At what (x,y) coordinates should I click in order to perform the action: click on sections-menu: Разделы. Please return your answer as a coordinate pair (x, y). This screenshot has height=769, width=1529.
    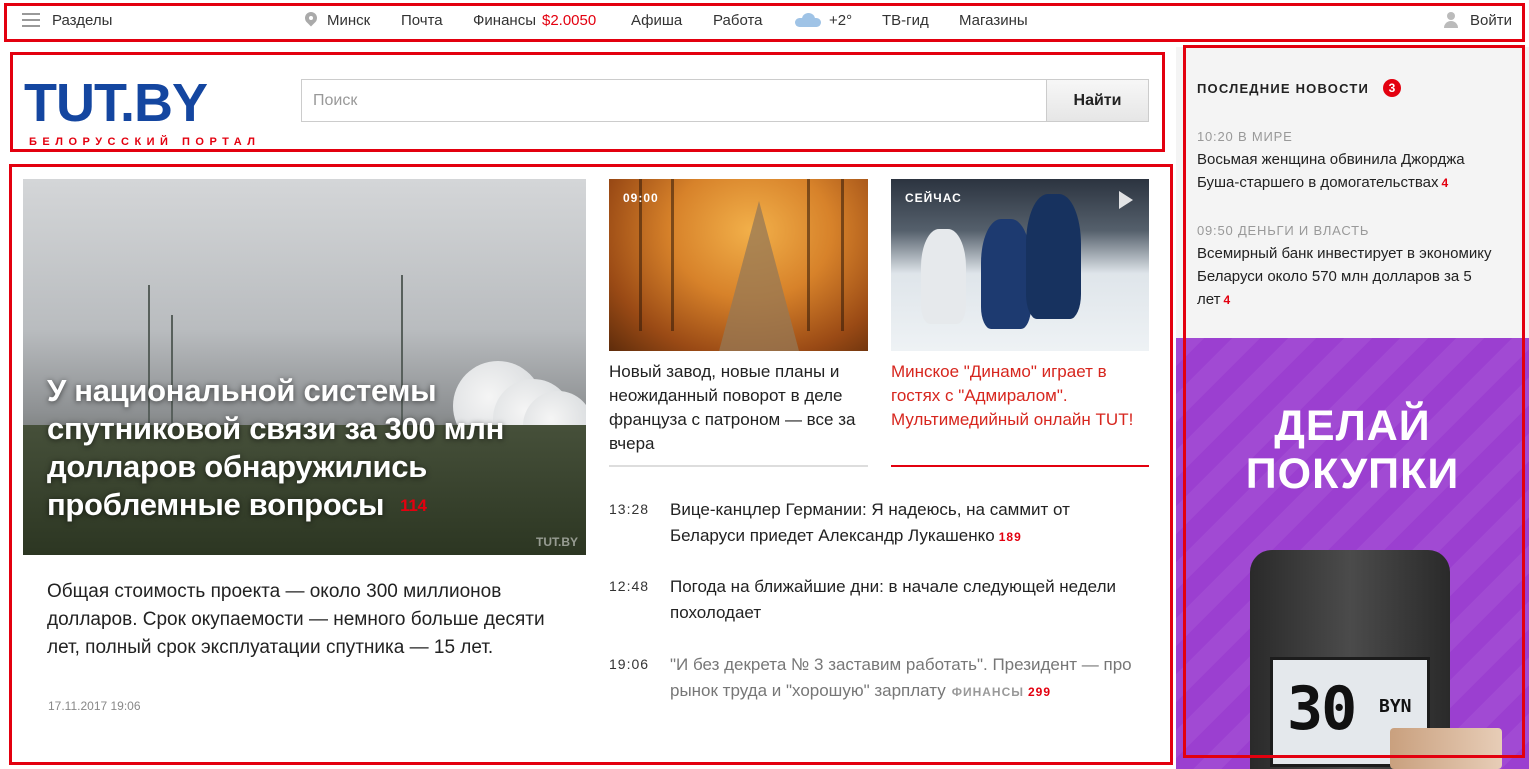
    Looking at the image, I should click on (67, 20).